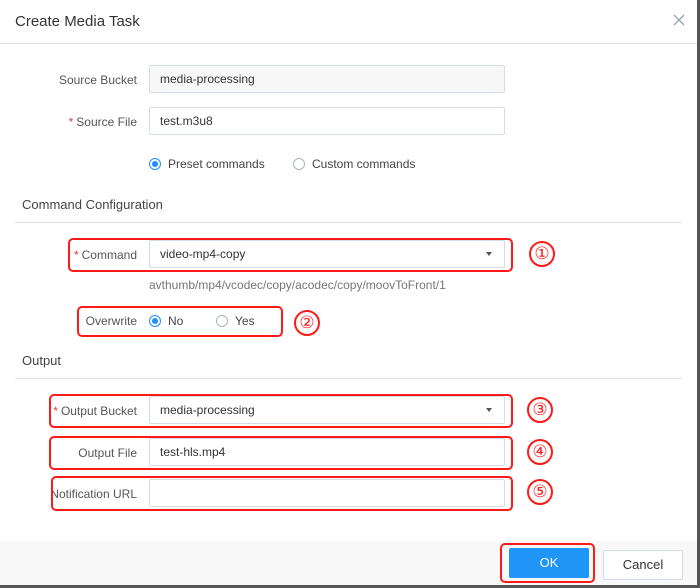 This screenshot has height=588, width=700. Describe the element at coordinates (547, 563) in the screenshot. I see `annotation-box-ok` at that location.